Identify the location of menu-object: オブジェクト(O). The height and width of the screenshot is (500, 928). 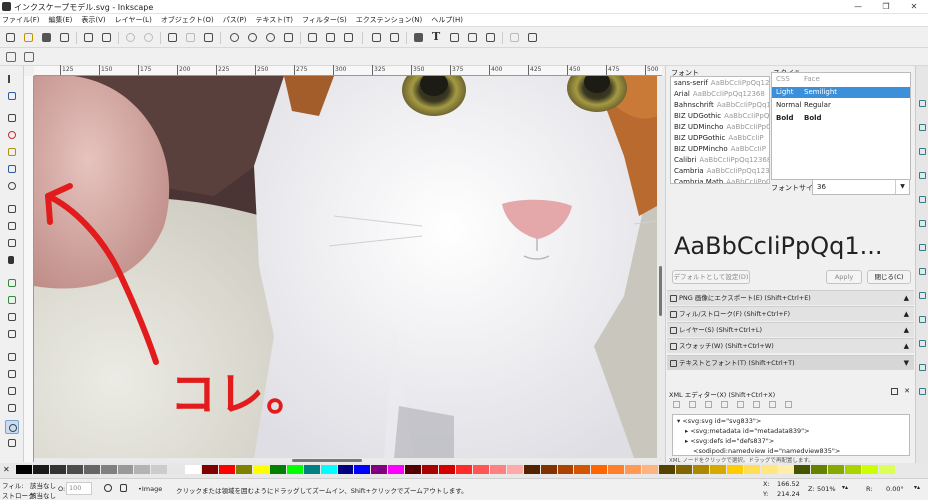
(187, 20).